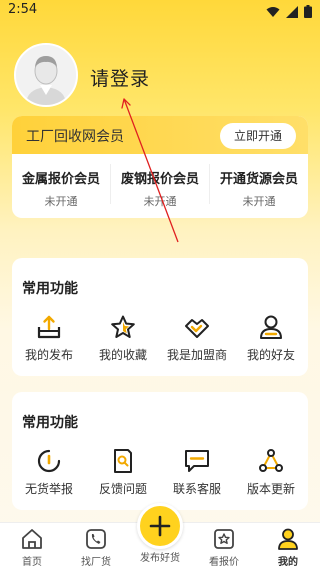 The width and height of the screenshot is (320, 568). What do you see at coordinates (270, 489) in the screenshot?
I see `fn-label: 版本更新` at bounding box center [270, 489].